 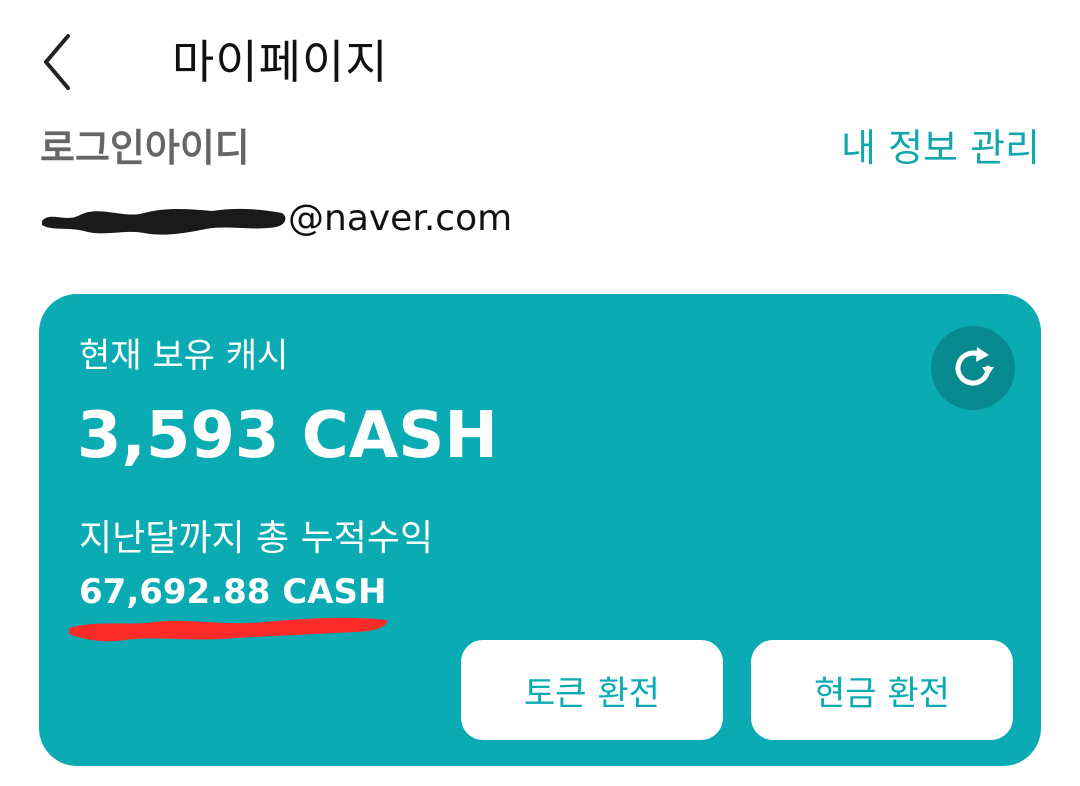 What do you see at coordinates (280, 62) in the screenshot?
I see `page-title: 마이페이지` at bounding box center [280, 62].